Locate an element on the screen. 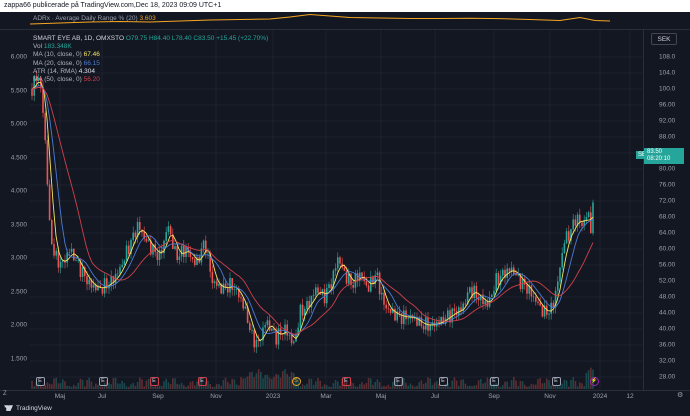  ma50-label: MA (50, close, 0) is located at coordinates (57, 79).